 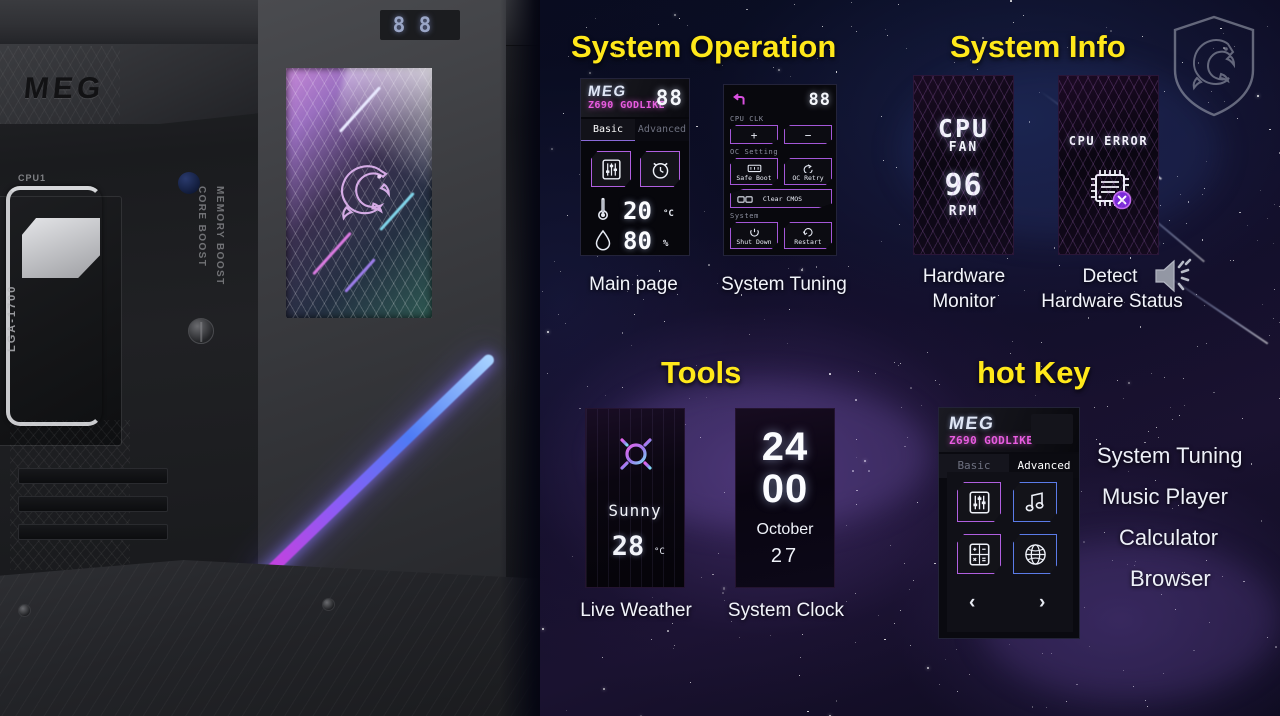 I want to click on hw-monitor-unit: RPM, so click(x=963, y=211).